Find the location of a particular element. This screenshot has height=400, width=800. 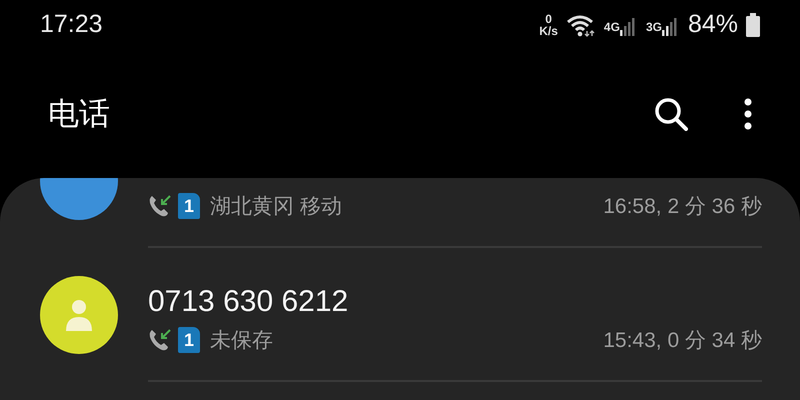

person-silhouette-icon is located at coordinates (79, 315).